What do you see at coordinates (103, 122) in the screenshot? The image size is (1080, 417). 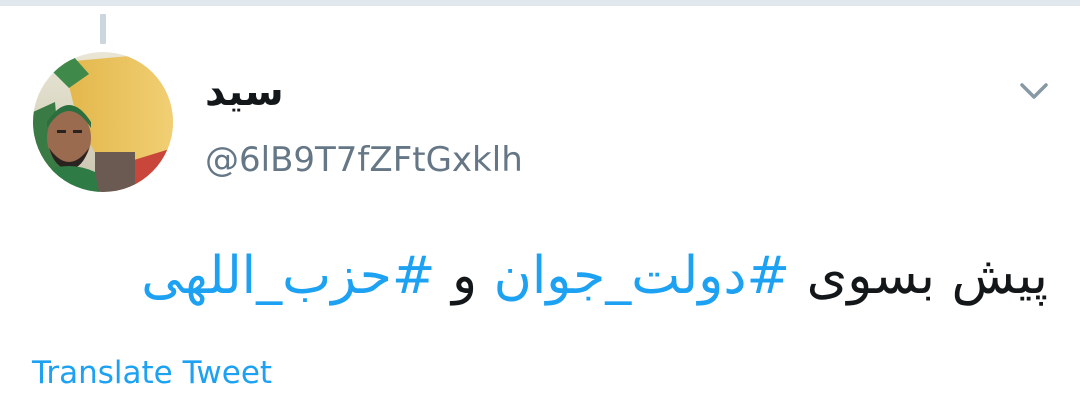 I see `avatar` at bounding box center [103, 122].